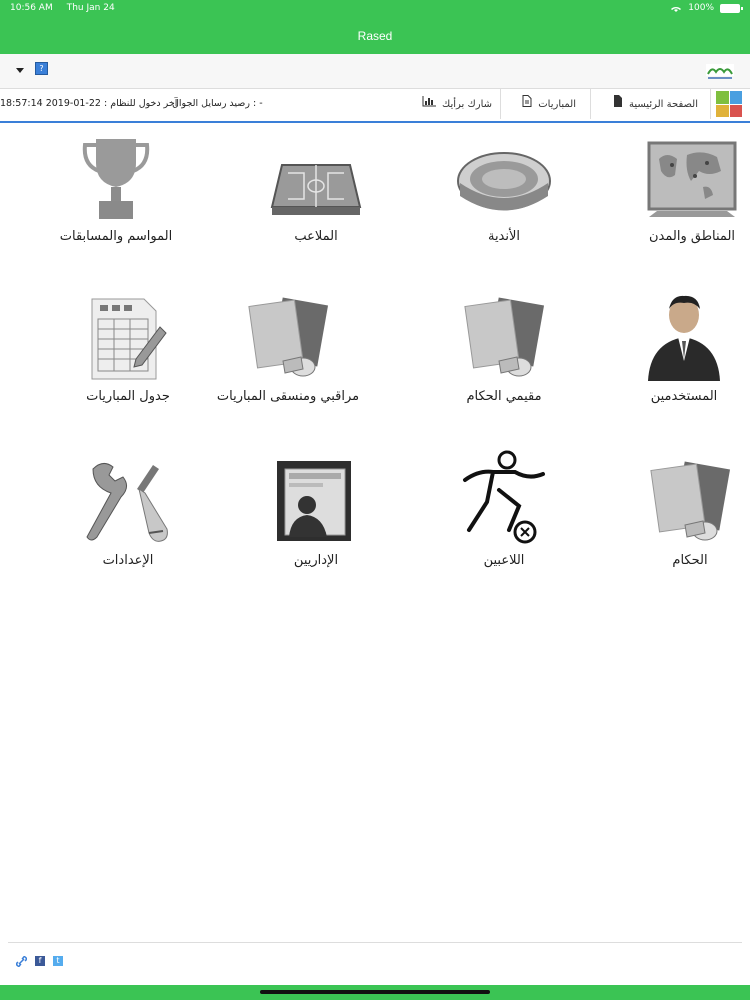 The image size is (750, 1000). I want to click on dropdown-caret-icon, so click(20, 70).